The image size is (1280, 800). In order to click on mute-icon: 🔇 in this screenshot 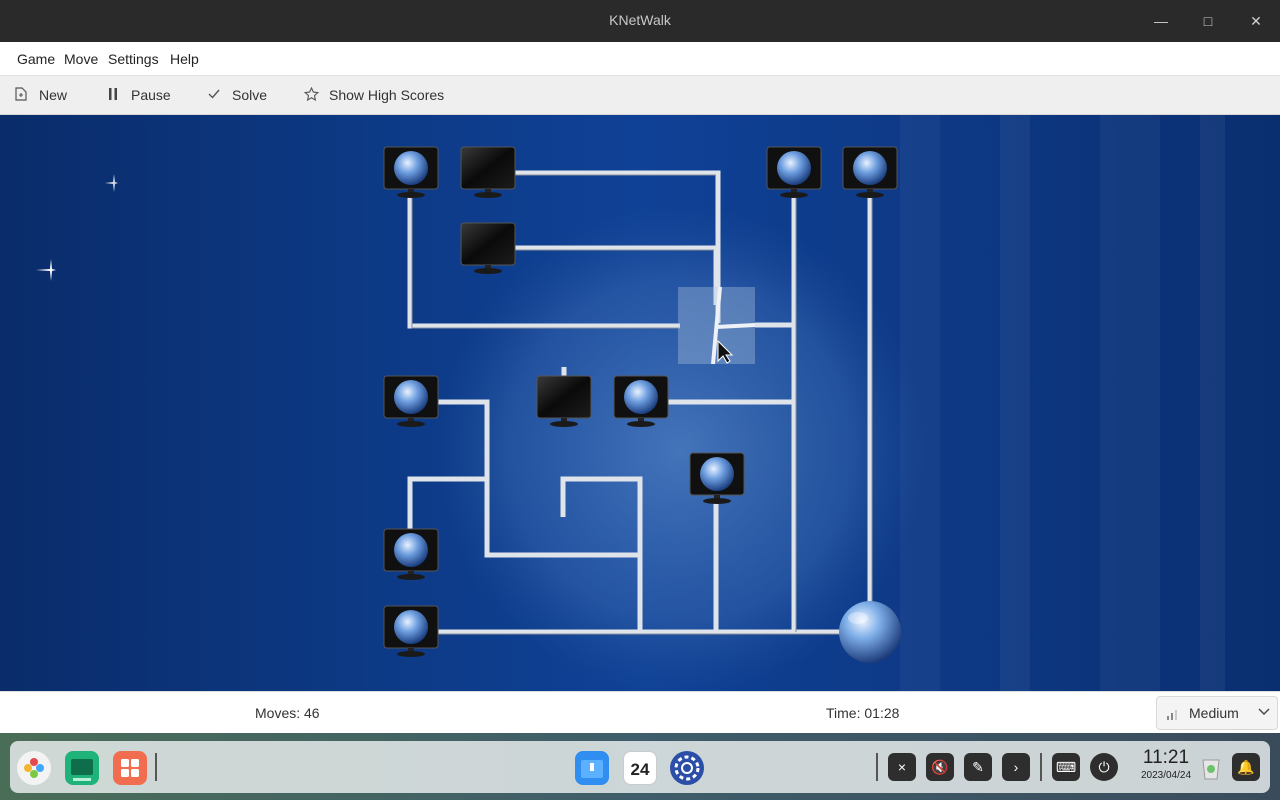, I will do `click(940, 767)`.